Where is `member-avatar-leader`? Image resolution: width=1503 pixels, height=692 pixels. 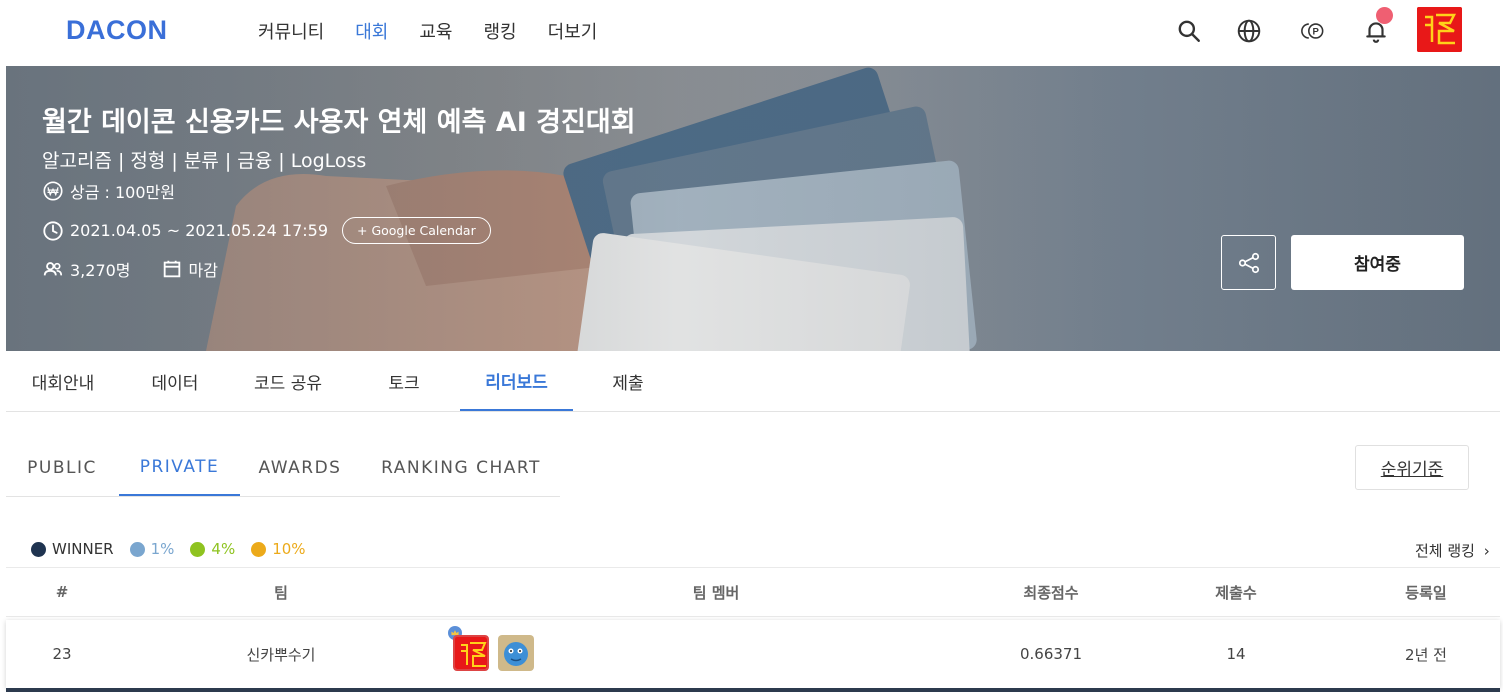 member-avatar-leader is located at coordinates (471, 653).